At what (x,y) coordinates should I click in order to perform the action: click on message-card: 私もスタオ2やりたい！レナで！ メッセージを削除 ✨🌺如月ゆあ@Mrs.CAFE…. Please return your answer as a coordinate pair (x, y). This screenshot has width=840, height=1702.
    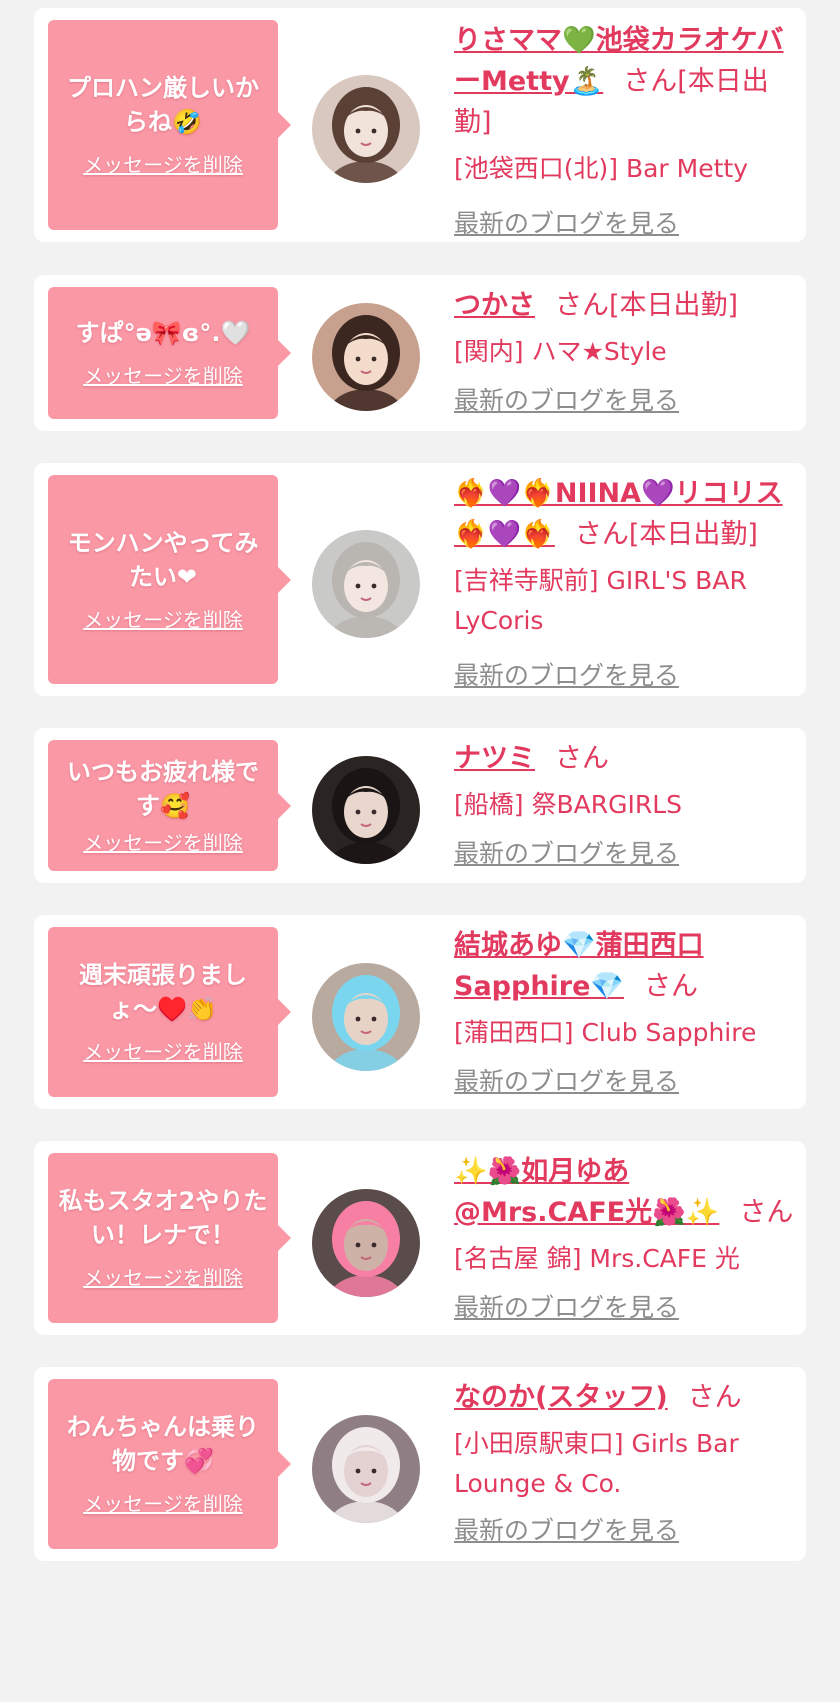
    Looking at the image, I should click on (420, 1238).